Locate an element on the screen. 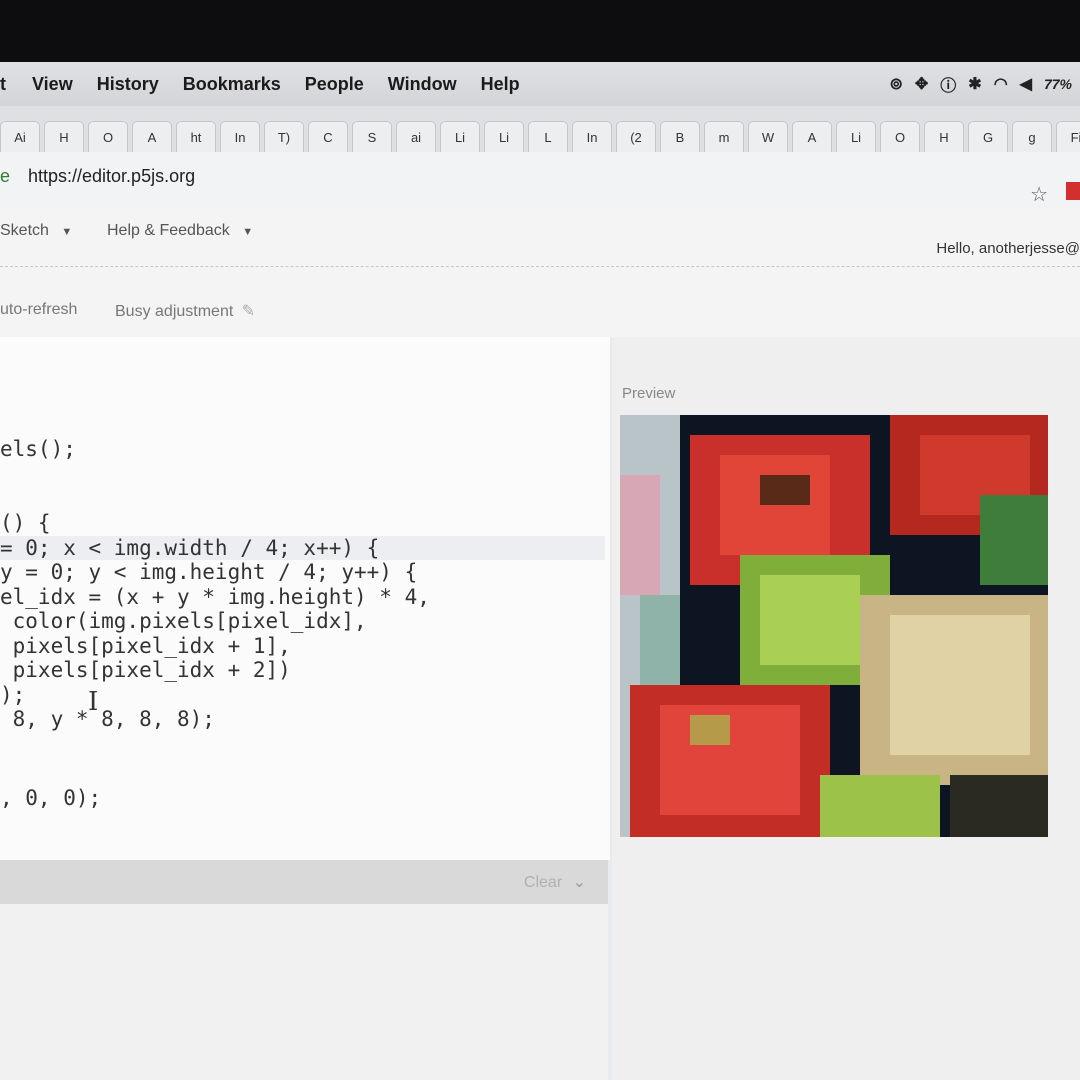 The image size is (1080, 1080). menu-item-view: View is located at coordinates (52, 84).